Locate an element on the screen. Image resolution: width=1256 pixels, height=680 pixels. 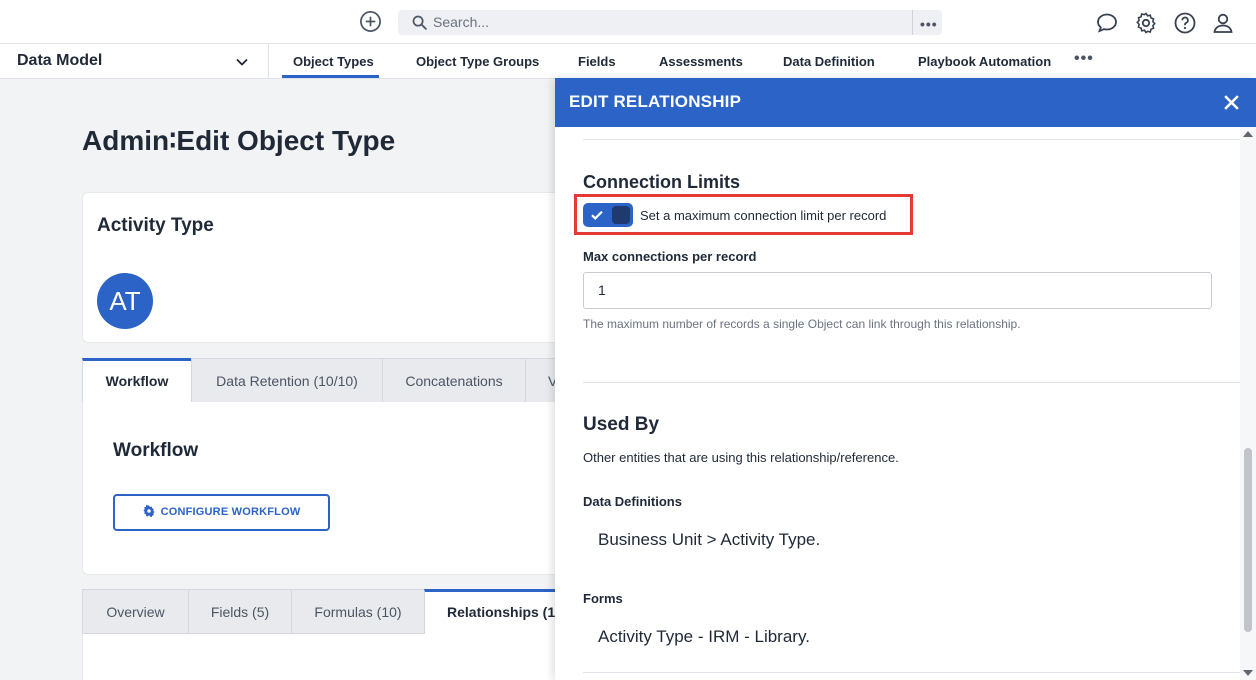
max-connections-label: Max connections per record is located at coordinates (670, 256).